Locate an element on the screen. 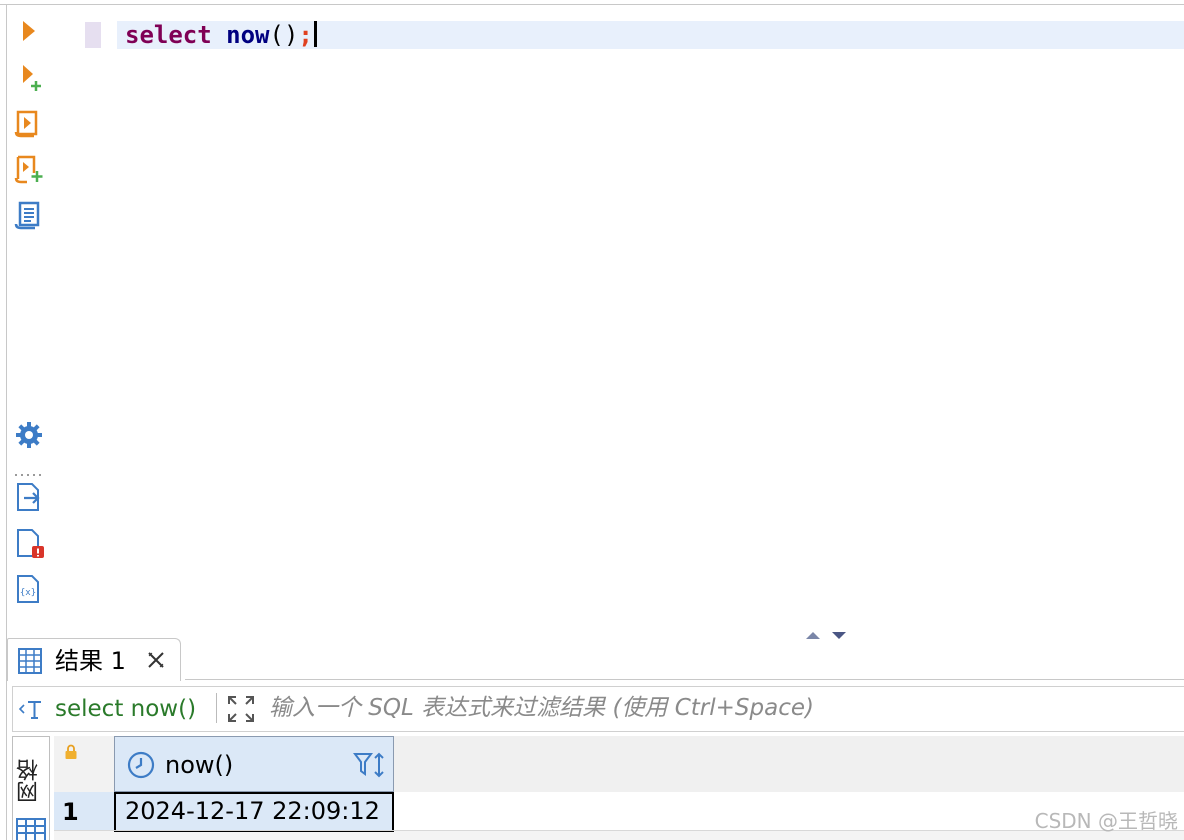  panel-maximize-restore is located at coordinates (827, 632).